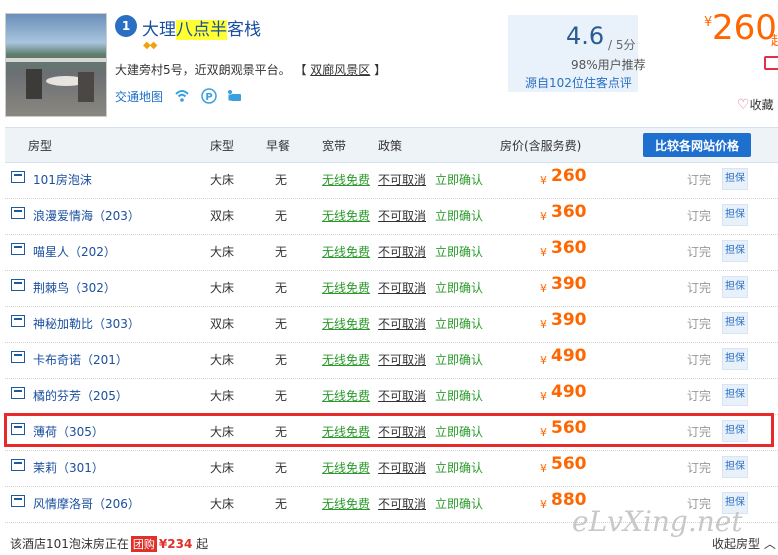 This screenshot has width=778, height=555. What do you see at coordinates (244, 30) in the screenshot?
I see `hotel-name-suffix: 客栈` at bounding box center [244, 30].